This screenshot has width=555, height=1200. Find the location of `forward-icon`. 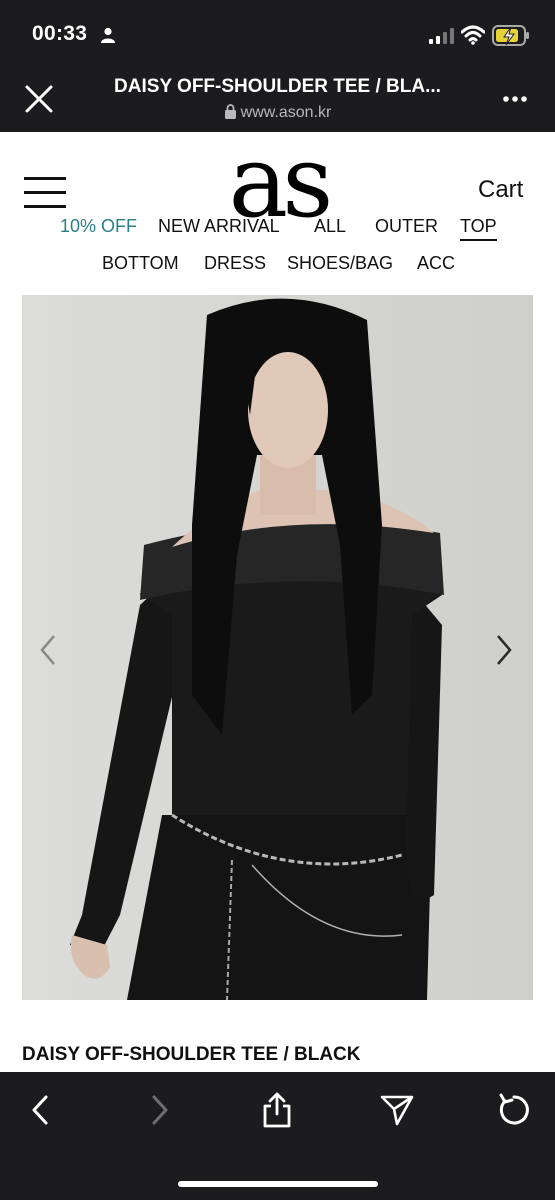

forward-icon is located at coordinates (160, 1110).